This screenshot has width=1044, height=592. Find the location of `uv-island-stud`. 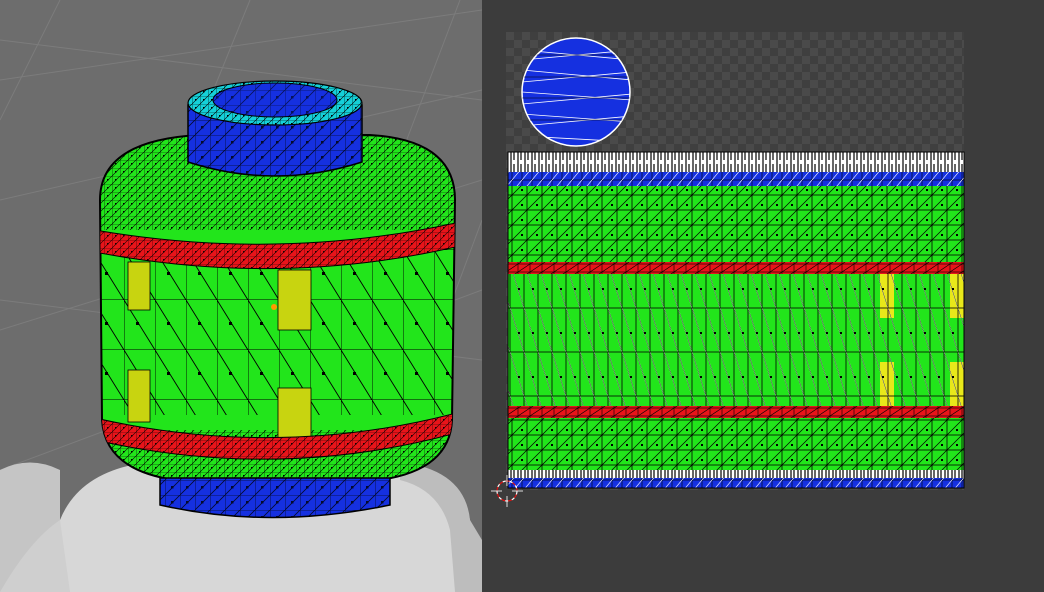

uv-island-stud is located at coordinates (576, 92).